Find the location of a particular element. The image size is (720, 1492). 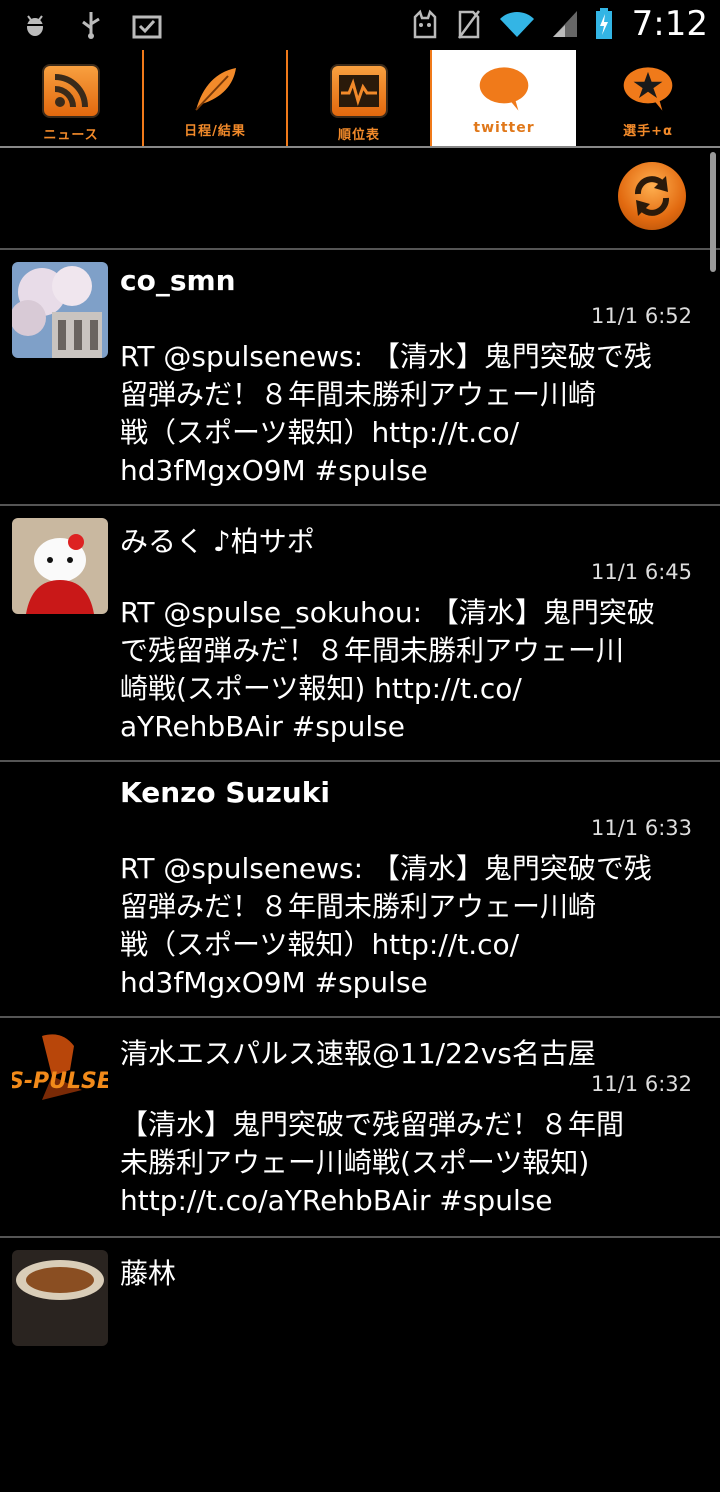

cat-icon is located at coordinates (425, 24).